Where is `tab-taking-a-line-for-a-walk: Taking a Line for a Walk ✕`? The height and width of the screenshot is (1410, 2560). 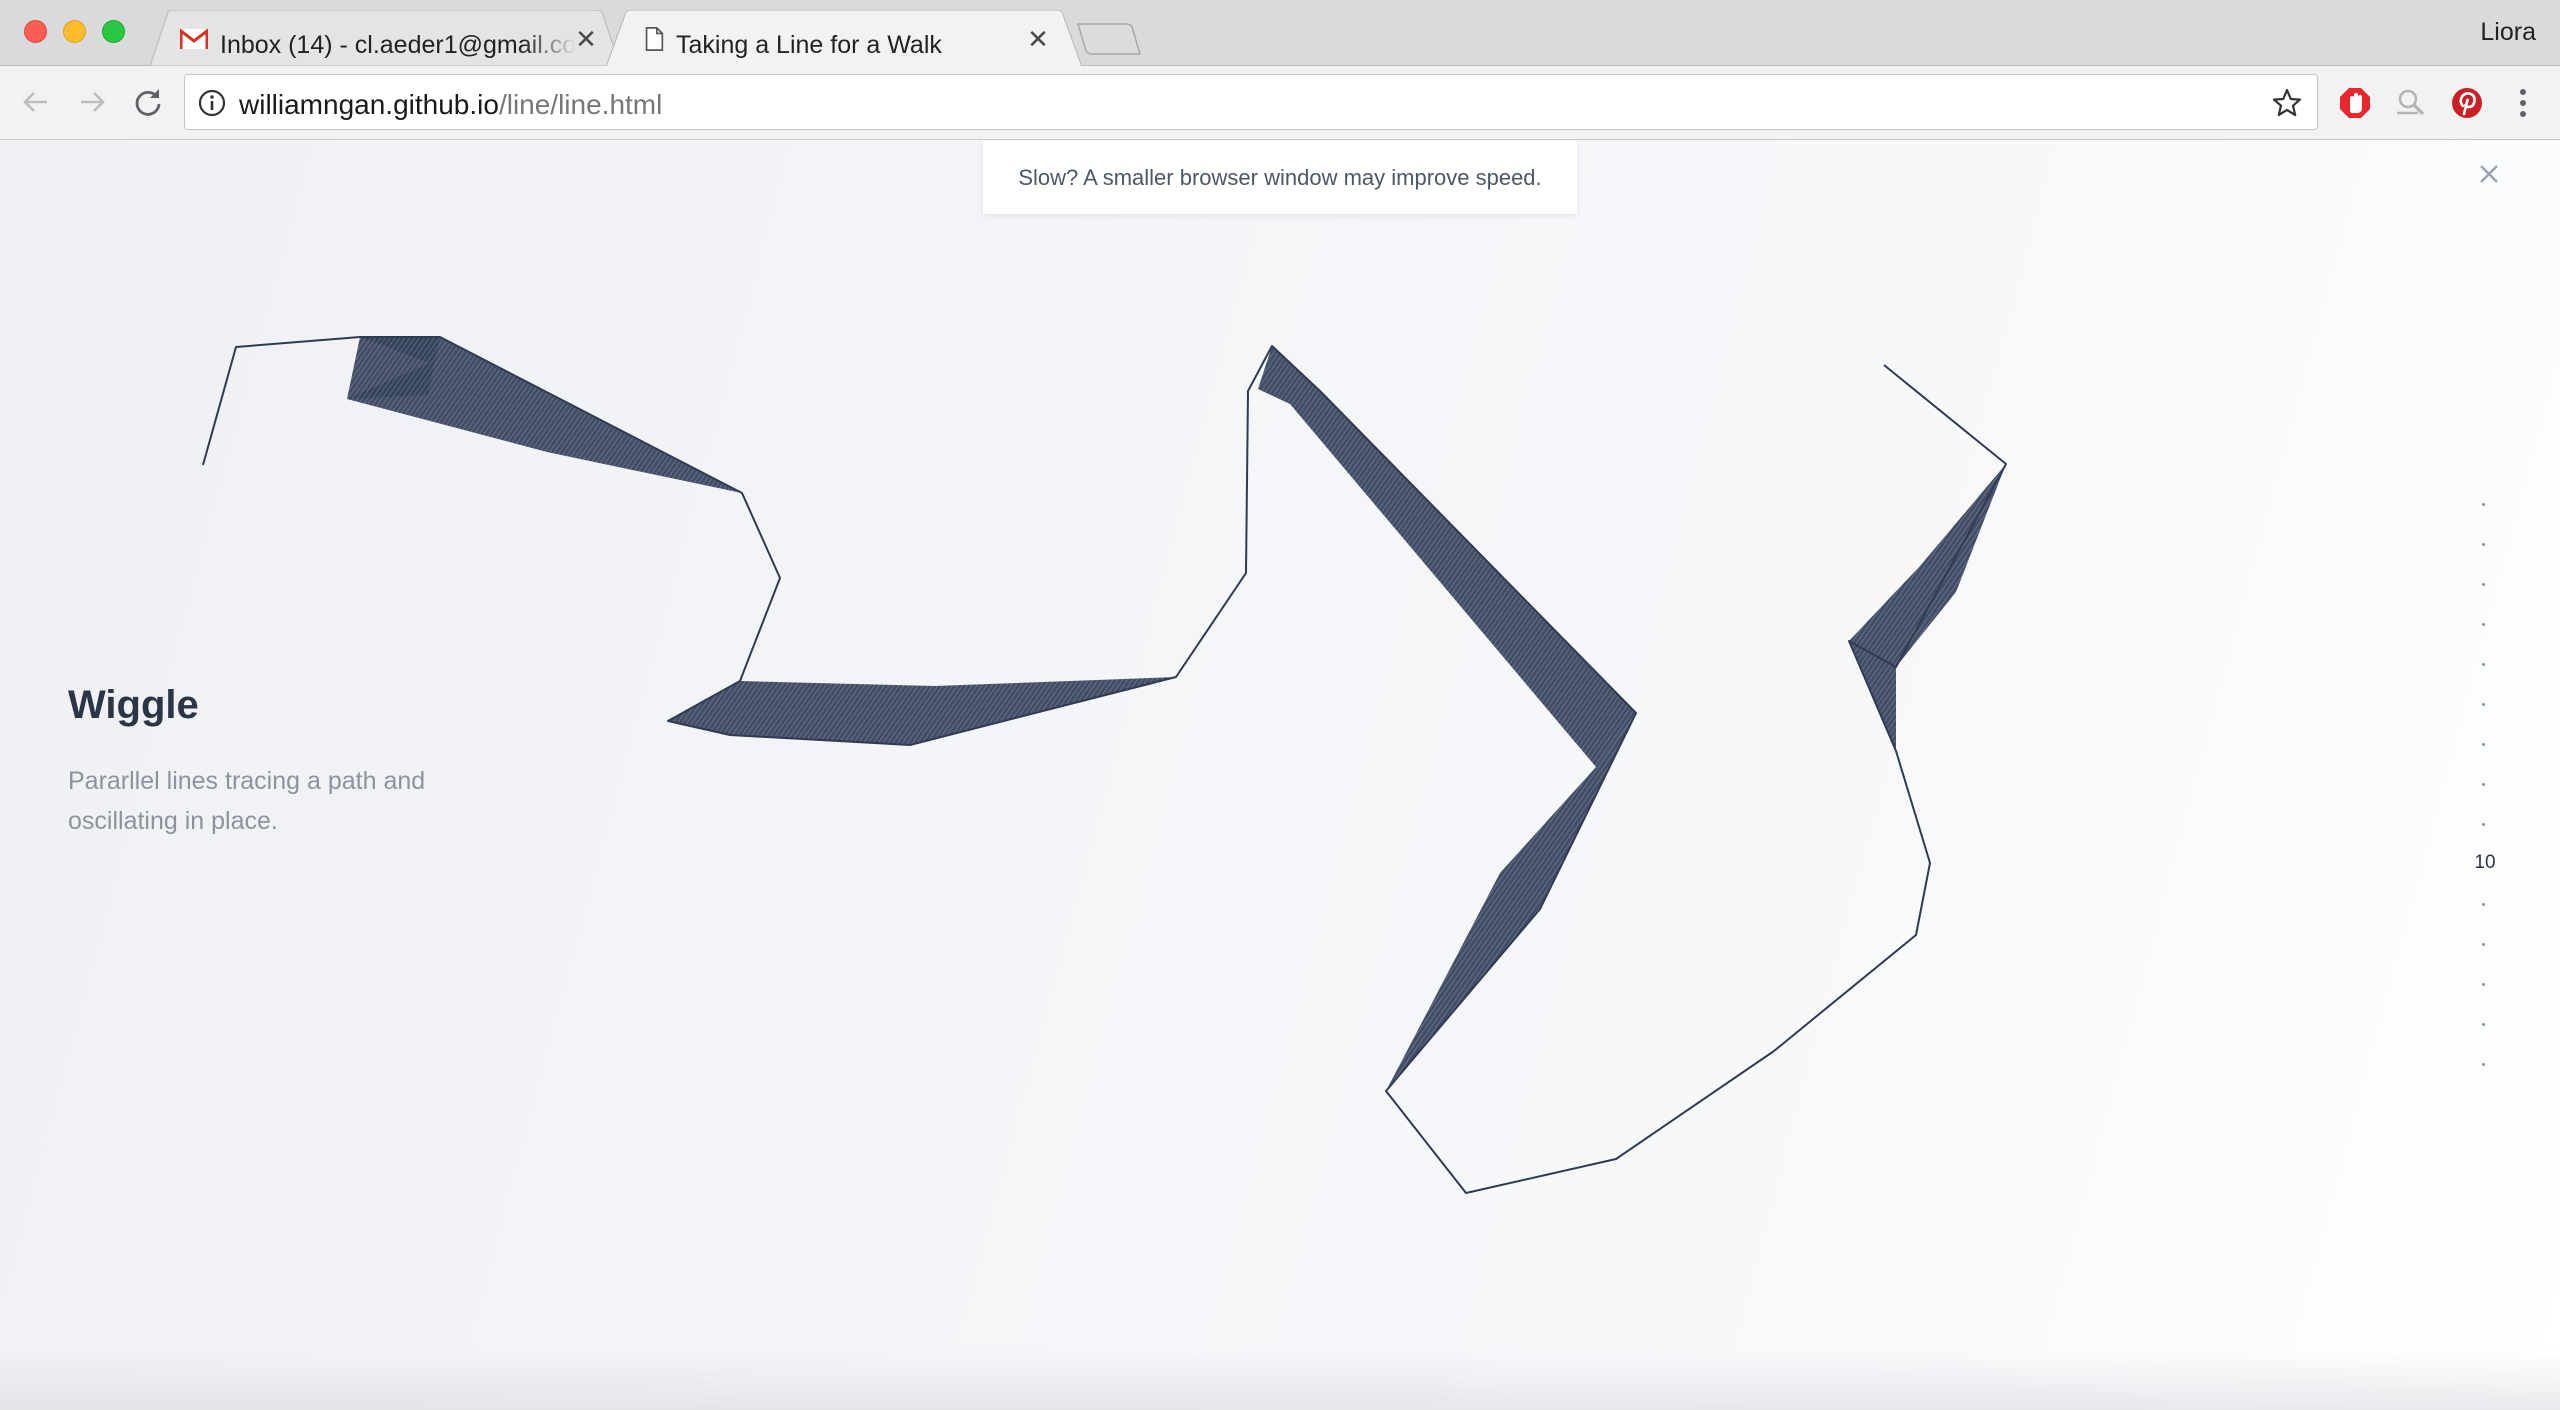 tab-taking-a-line-for-a-walk: Taking a Line for a Walk ✕ is located at coordinates (844, 38).